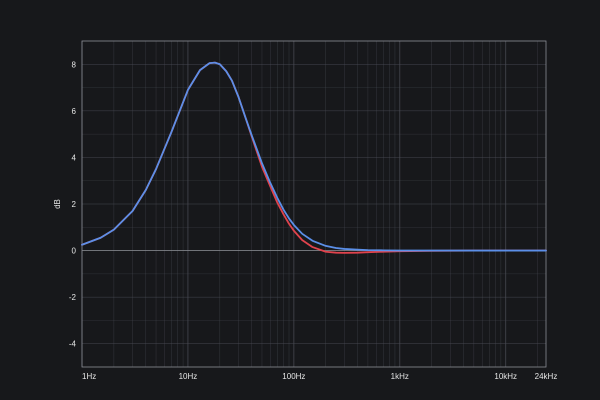  I want to click on y-tick-label: 8, so click(74, 64).